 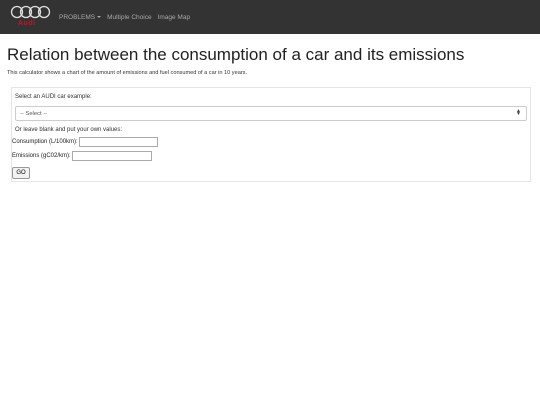 What do you see at coordinates (174, 17) in the screenshot?
I see `nav-item-image-map: Image Map` at bounding box center [174, 17].